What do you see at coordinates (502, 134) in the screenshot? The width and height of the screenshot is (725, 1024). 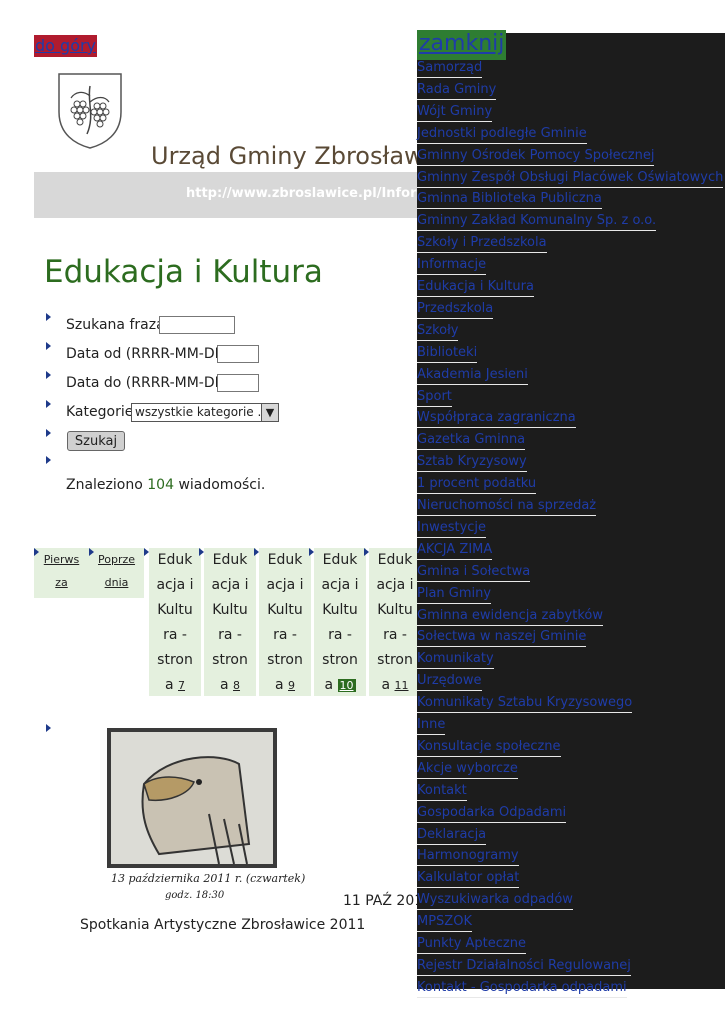 I see `menu-item: Jednostki podległe Gminie` at bounding box center [502, 134].